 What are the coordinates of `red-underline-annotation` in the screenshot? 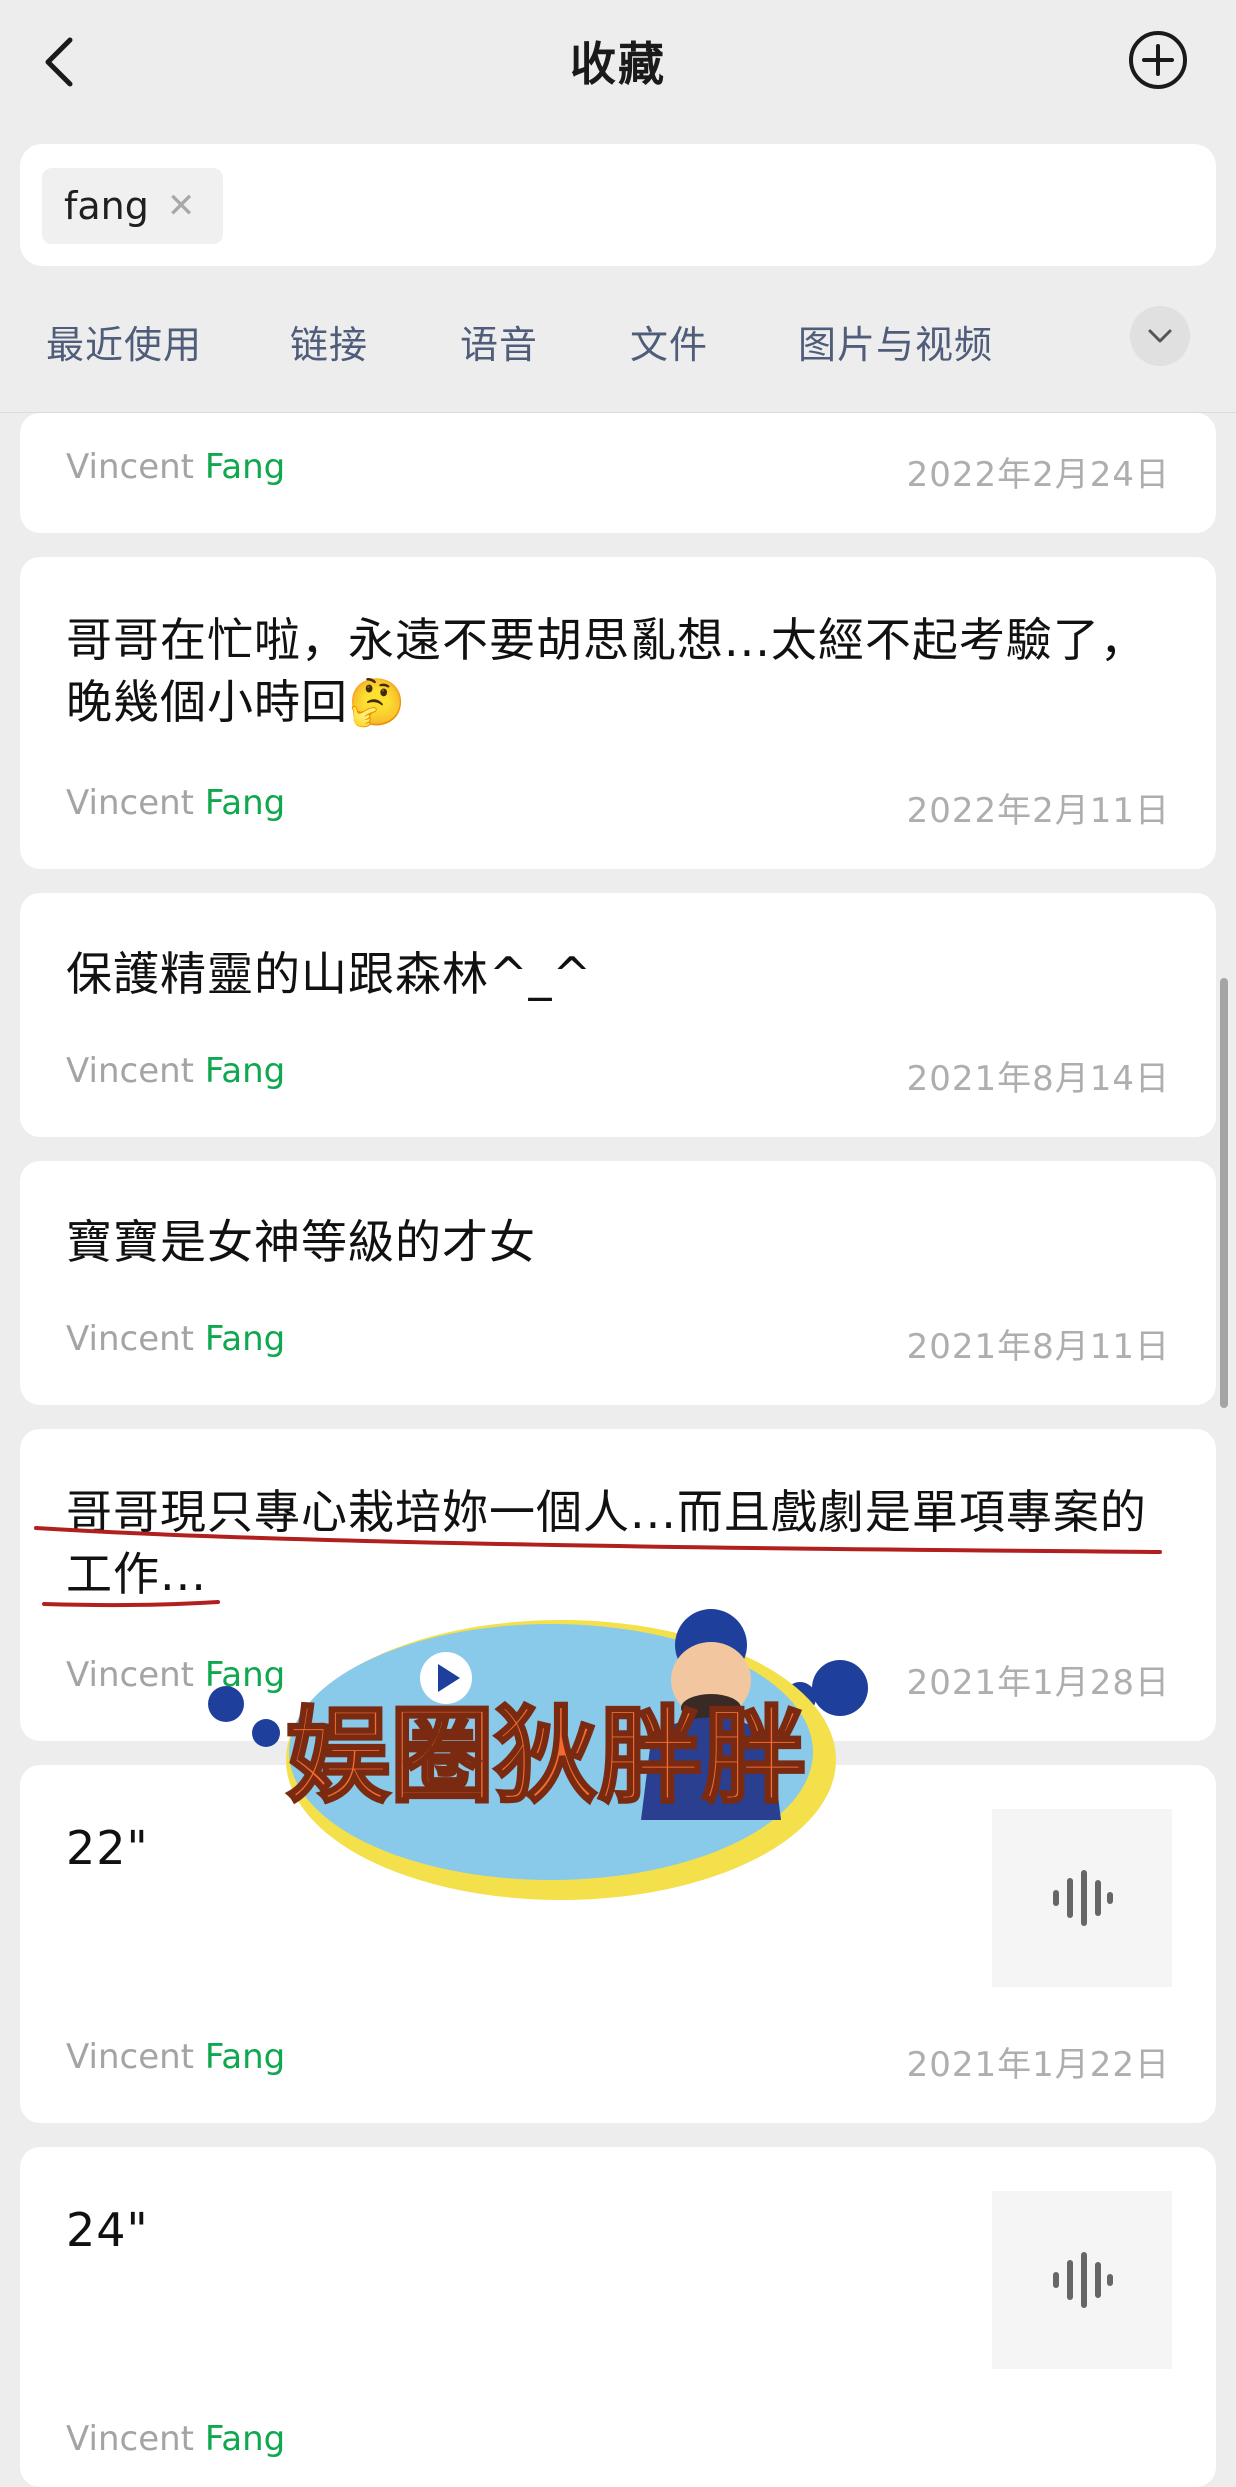 It's located at (598, 1567).